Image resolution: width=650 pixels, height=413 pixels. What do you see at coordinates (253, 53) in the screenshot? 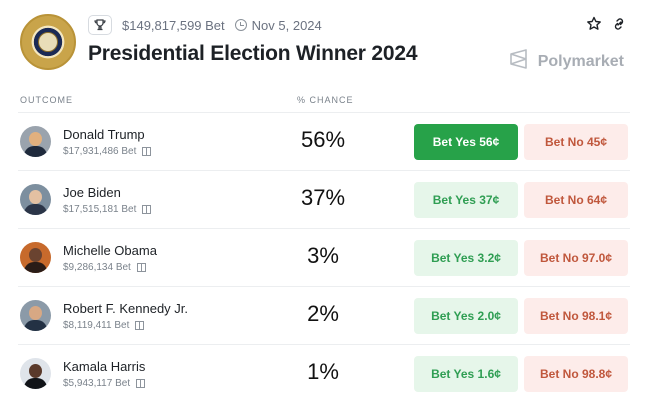
I see `page-title: Presidential Election Winner 2024` at bounding box center [253, 53].